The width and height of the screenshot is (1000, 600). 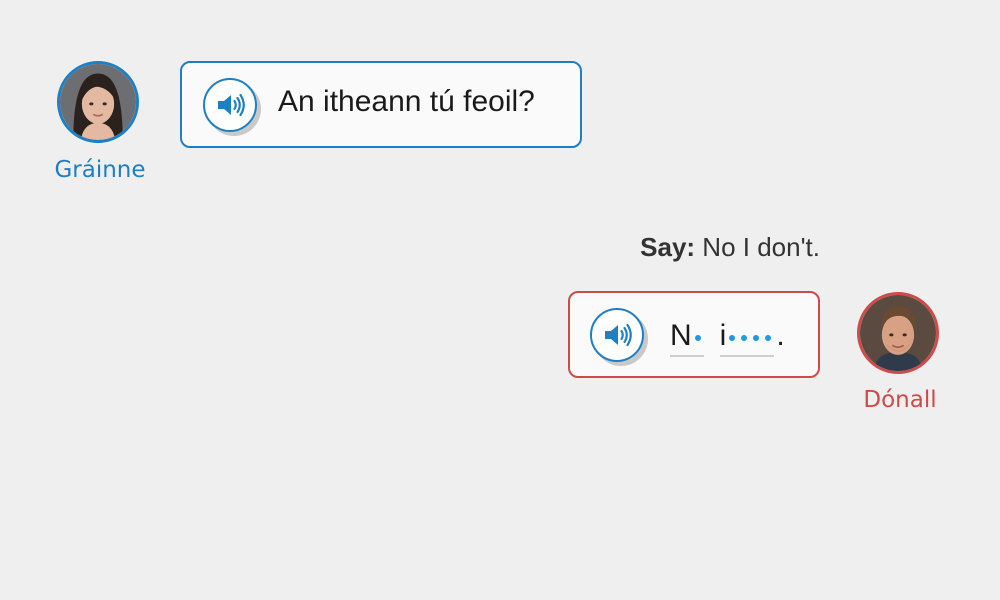 I want to click on answer-punctuation: ., so click(x=780, y=335).